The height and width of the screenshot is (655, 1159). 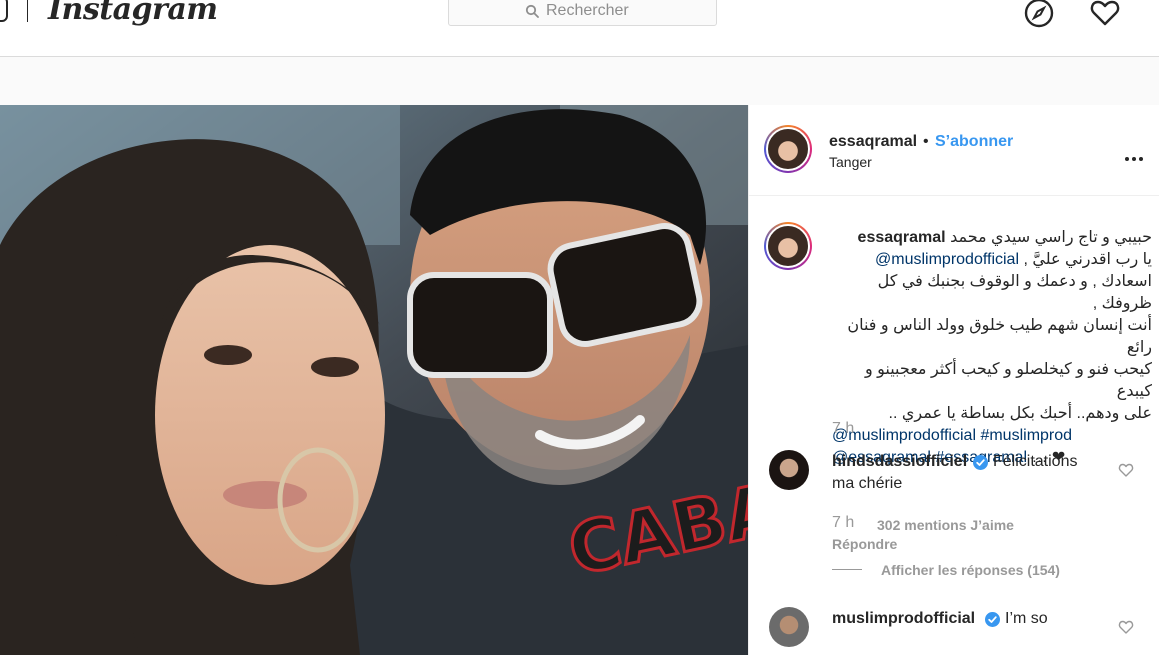 I want to click on caption-mention: @muslimprodofficial, so click(x=947, y=259).